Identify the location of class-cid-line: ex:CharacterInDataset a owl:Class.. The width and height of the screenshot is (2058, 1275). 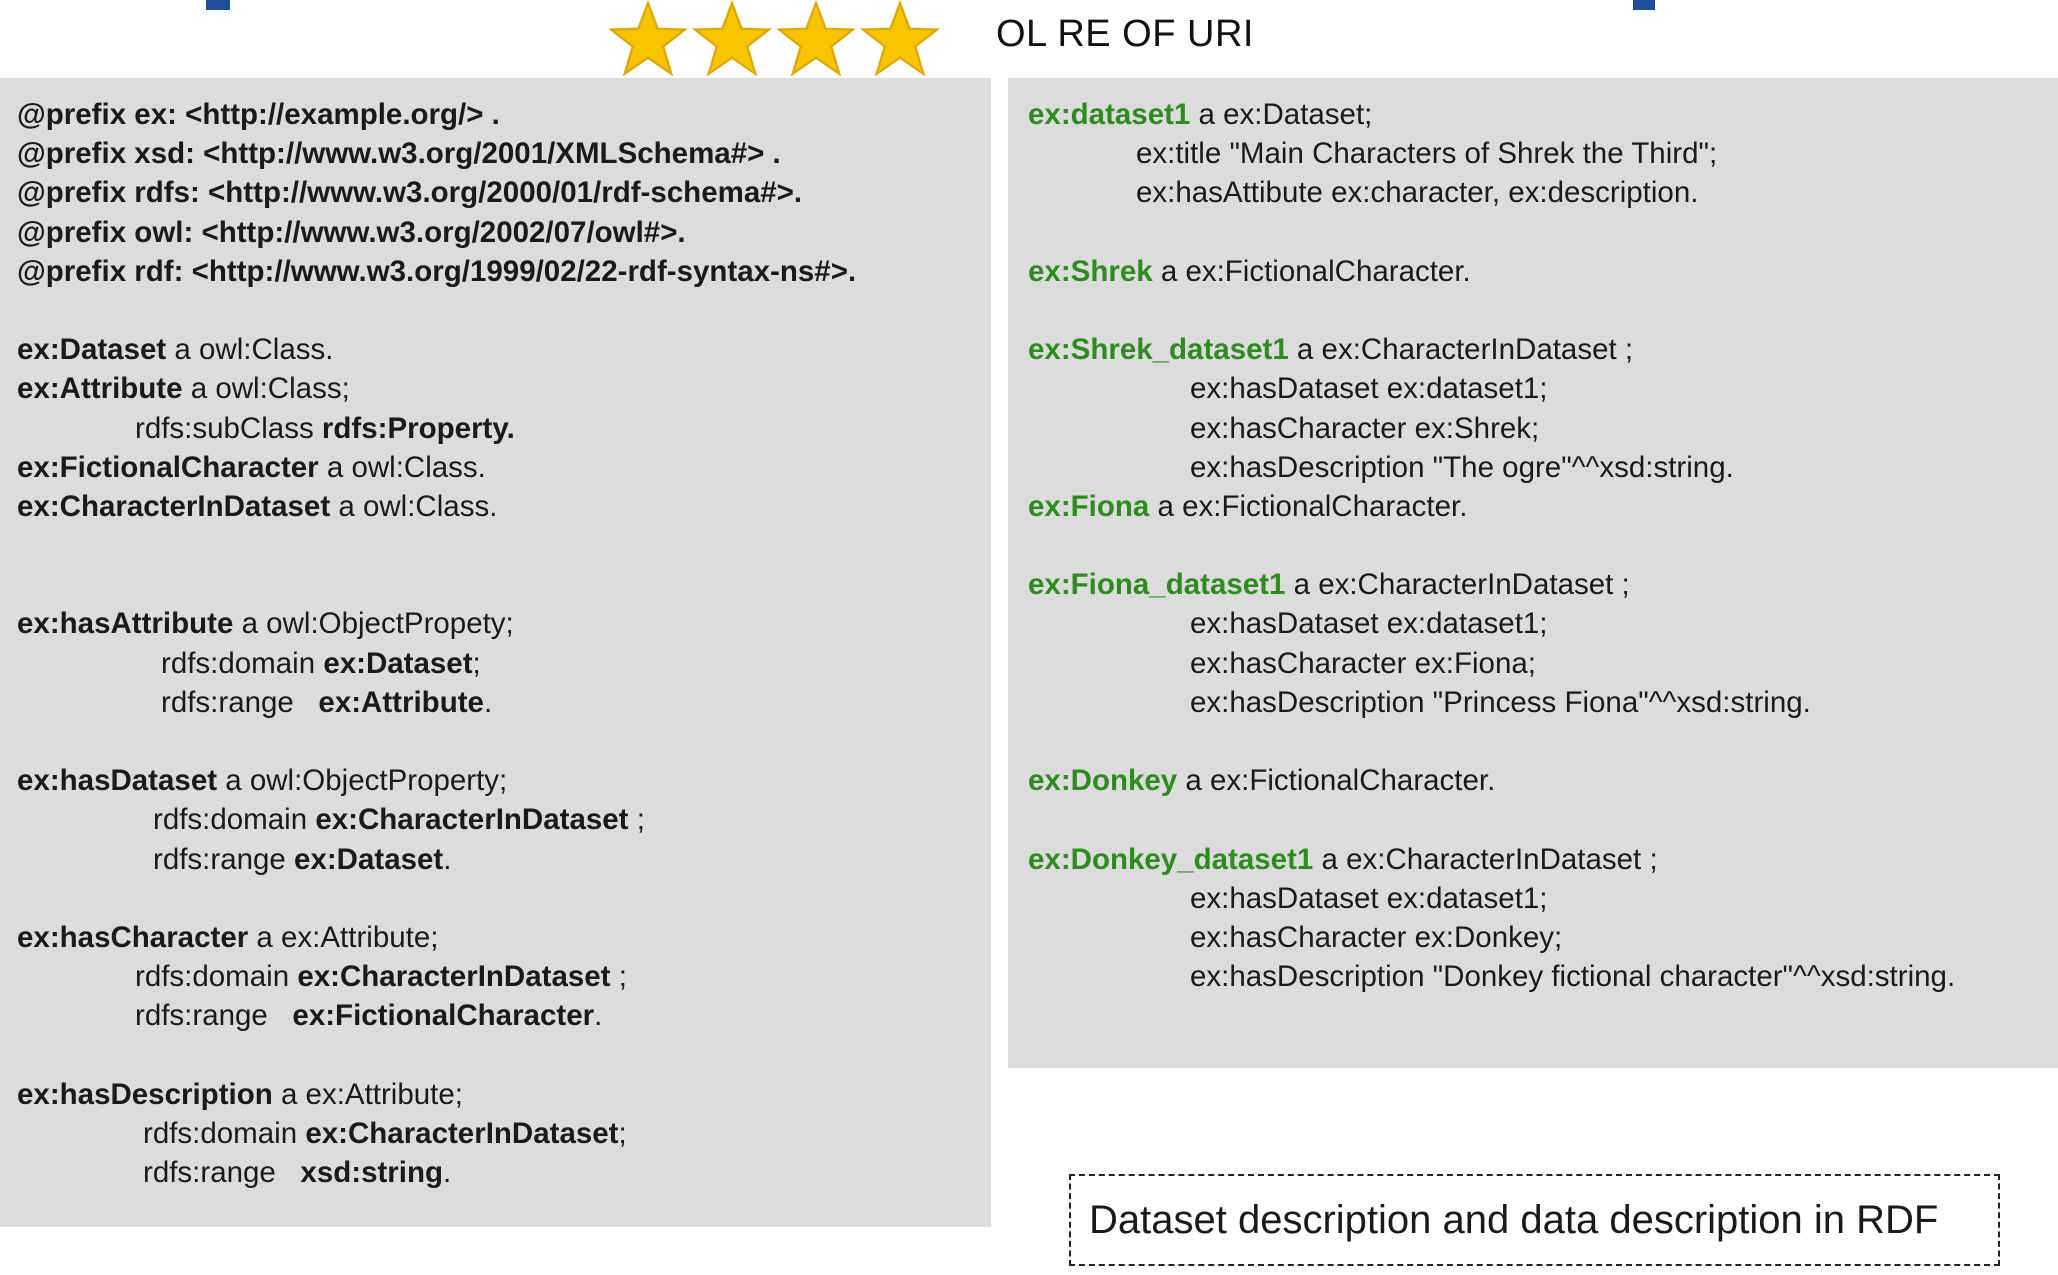
(504, 506).